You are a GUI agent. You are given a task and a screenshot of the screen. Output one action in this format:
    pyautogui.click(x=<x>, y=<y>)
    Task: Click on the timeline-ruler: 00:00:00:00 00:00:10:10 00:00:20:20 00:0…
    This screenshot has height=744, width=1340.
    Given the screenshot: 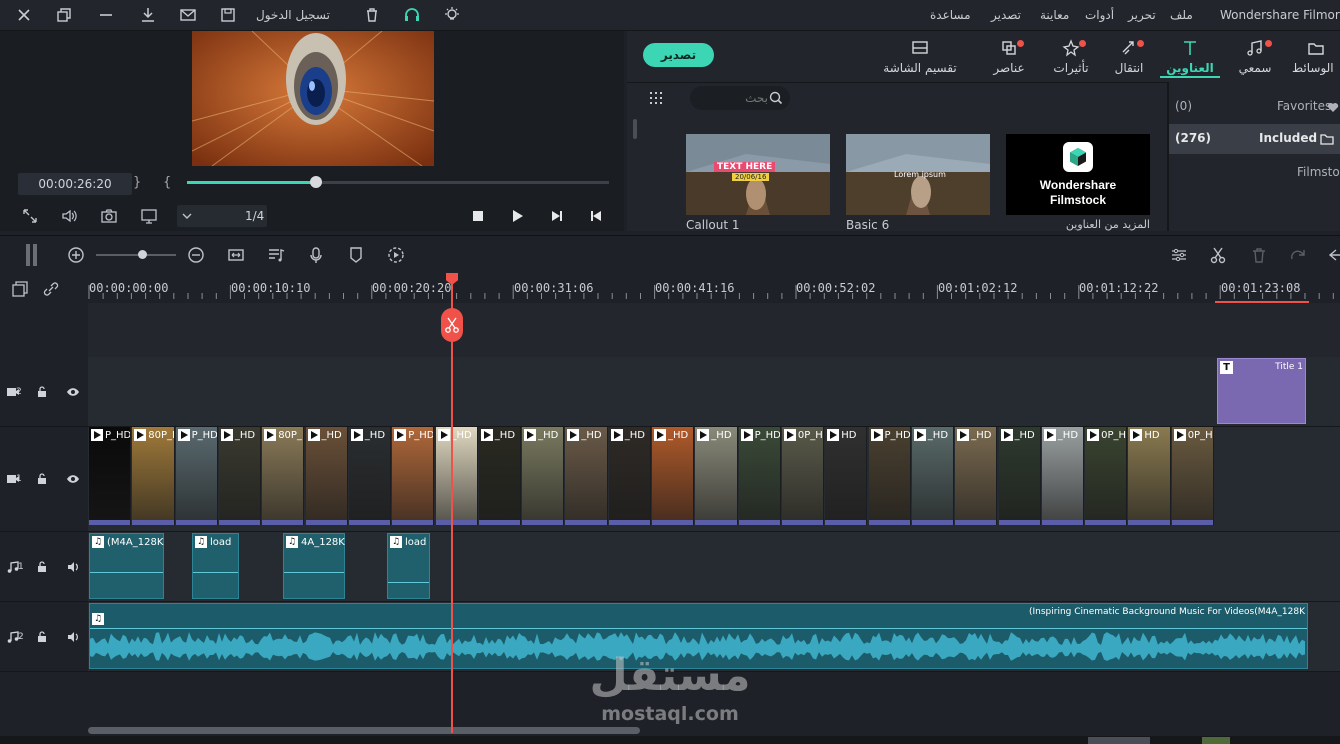 What is the action you would take?
    pyautogui.click(x=670, y=288)
    